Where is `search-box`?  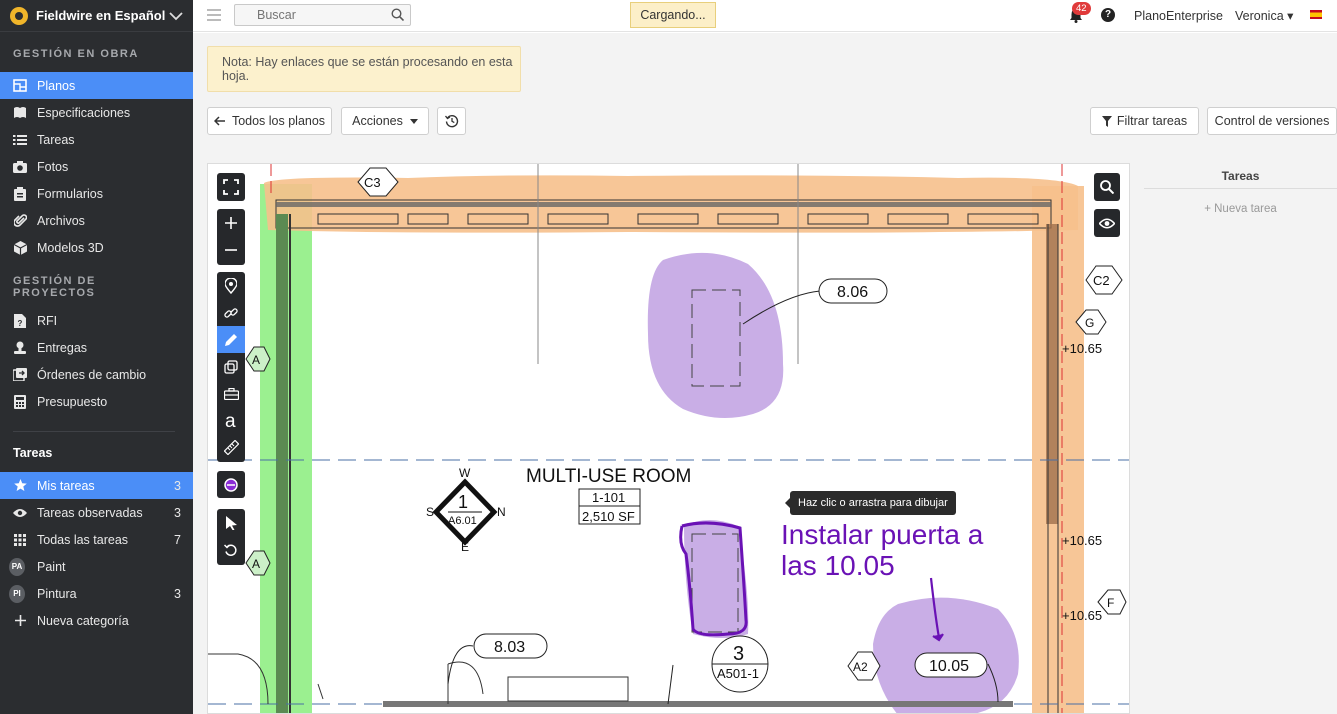
search-box is located at coordinates (322, 15).